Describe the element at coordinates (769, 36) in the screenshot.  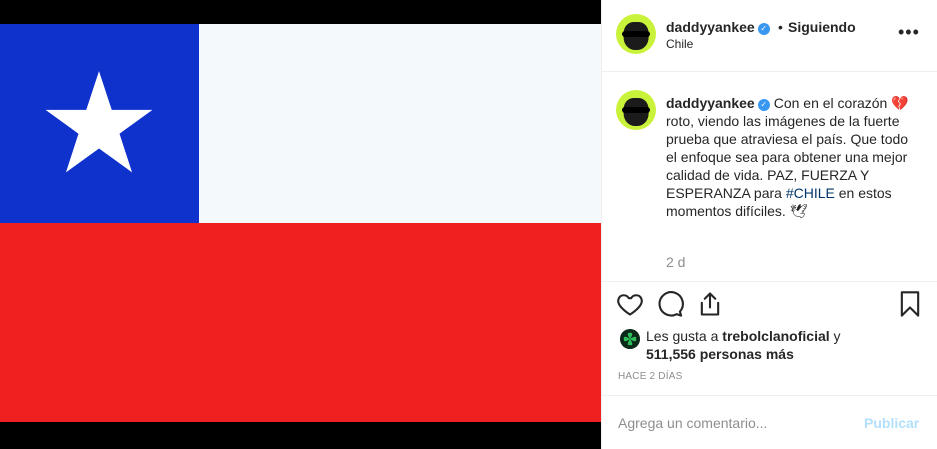
I see `post-header: daddyyankee ✓ • Siguiendo Chile •••` at that location.